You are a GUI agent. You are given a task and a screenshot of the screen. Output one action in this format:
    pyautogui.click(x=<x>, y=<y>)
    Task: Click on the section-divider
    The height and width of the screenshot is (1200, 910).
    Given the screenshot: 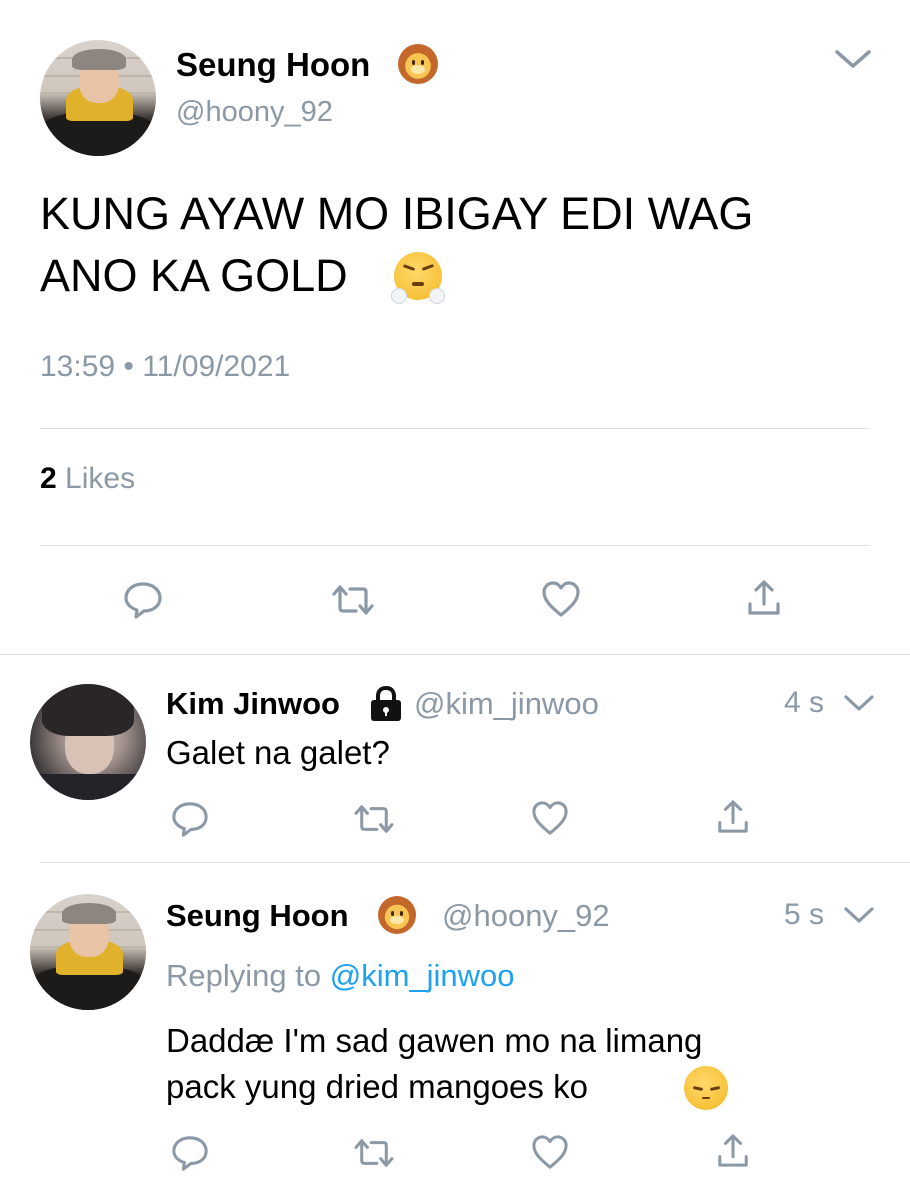 What is the action you would take?
    pyautogui.click(x=455, y=654)
    